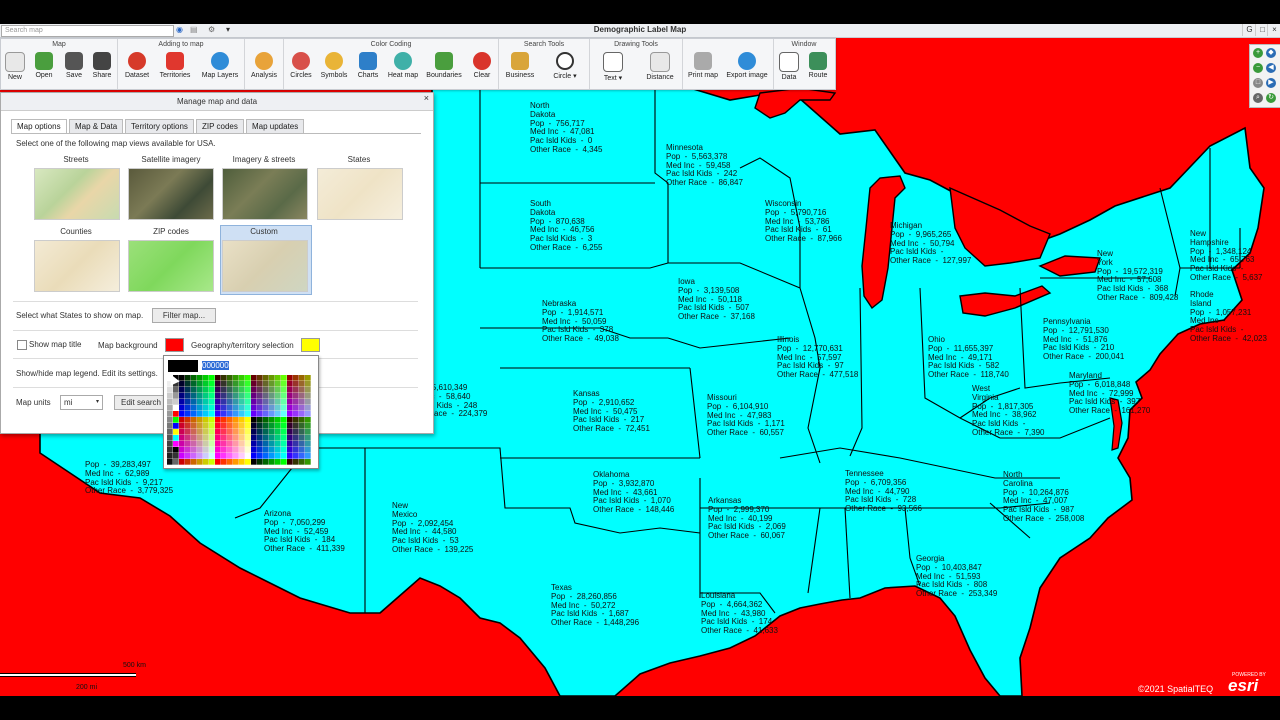 The width and height of the screenshot is (1280, 720). Describe the element at coordinates (482, 65) in the screenshot. I see `clear-button: Clear` at that location.